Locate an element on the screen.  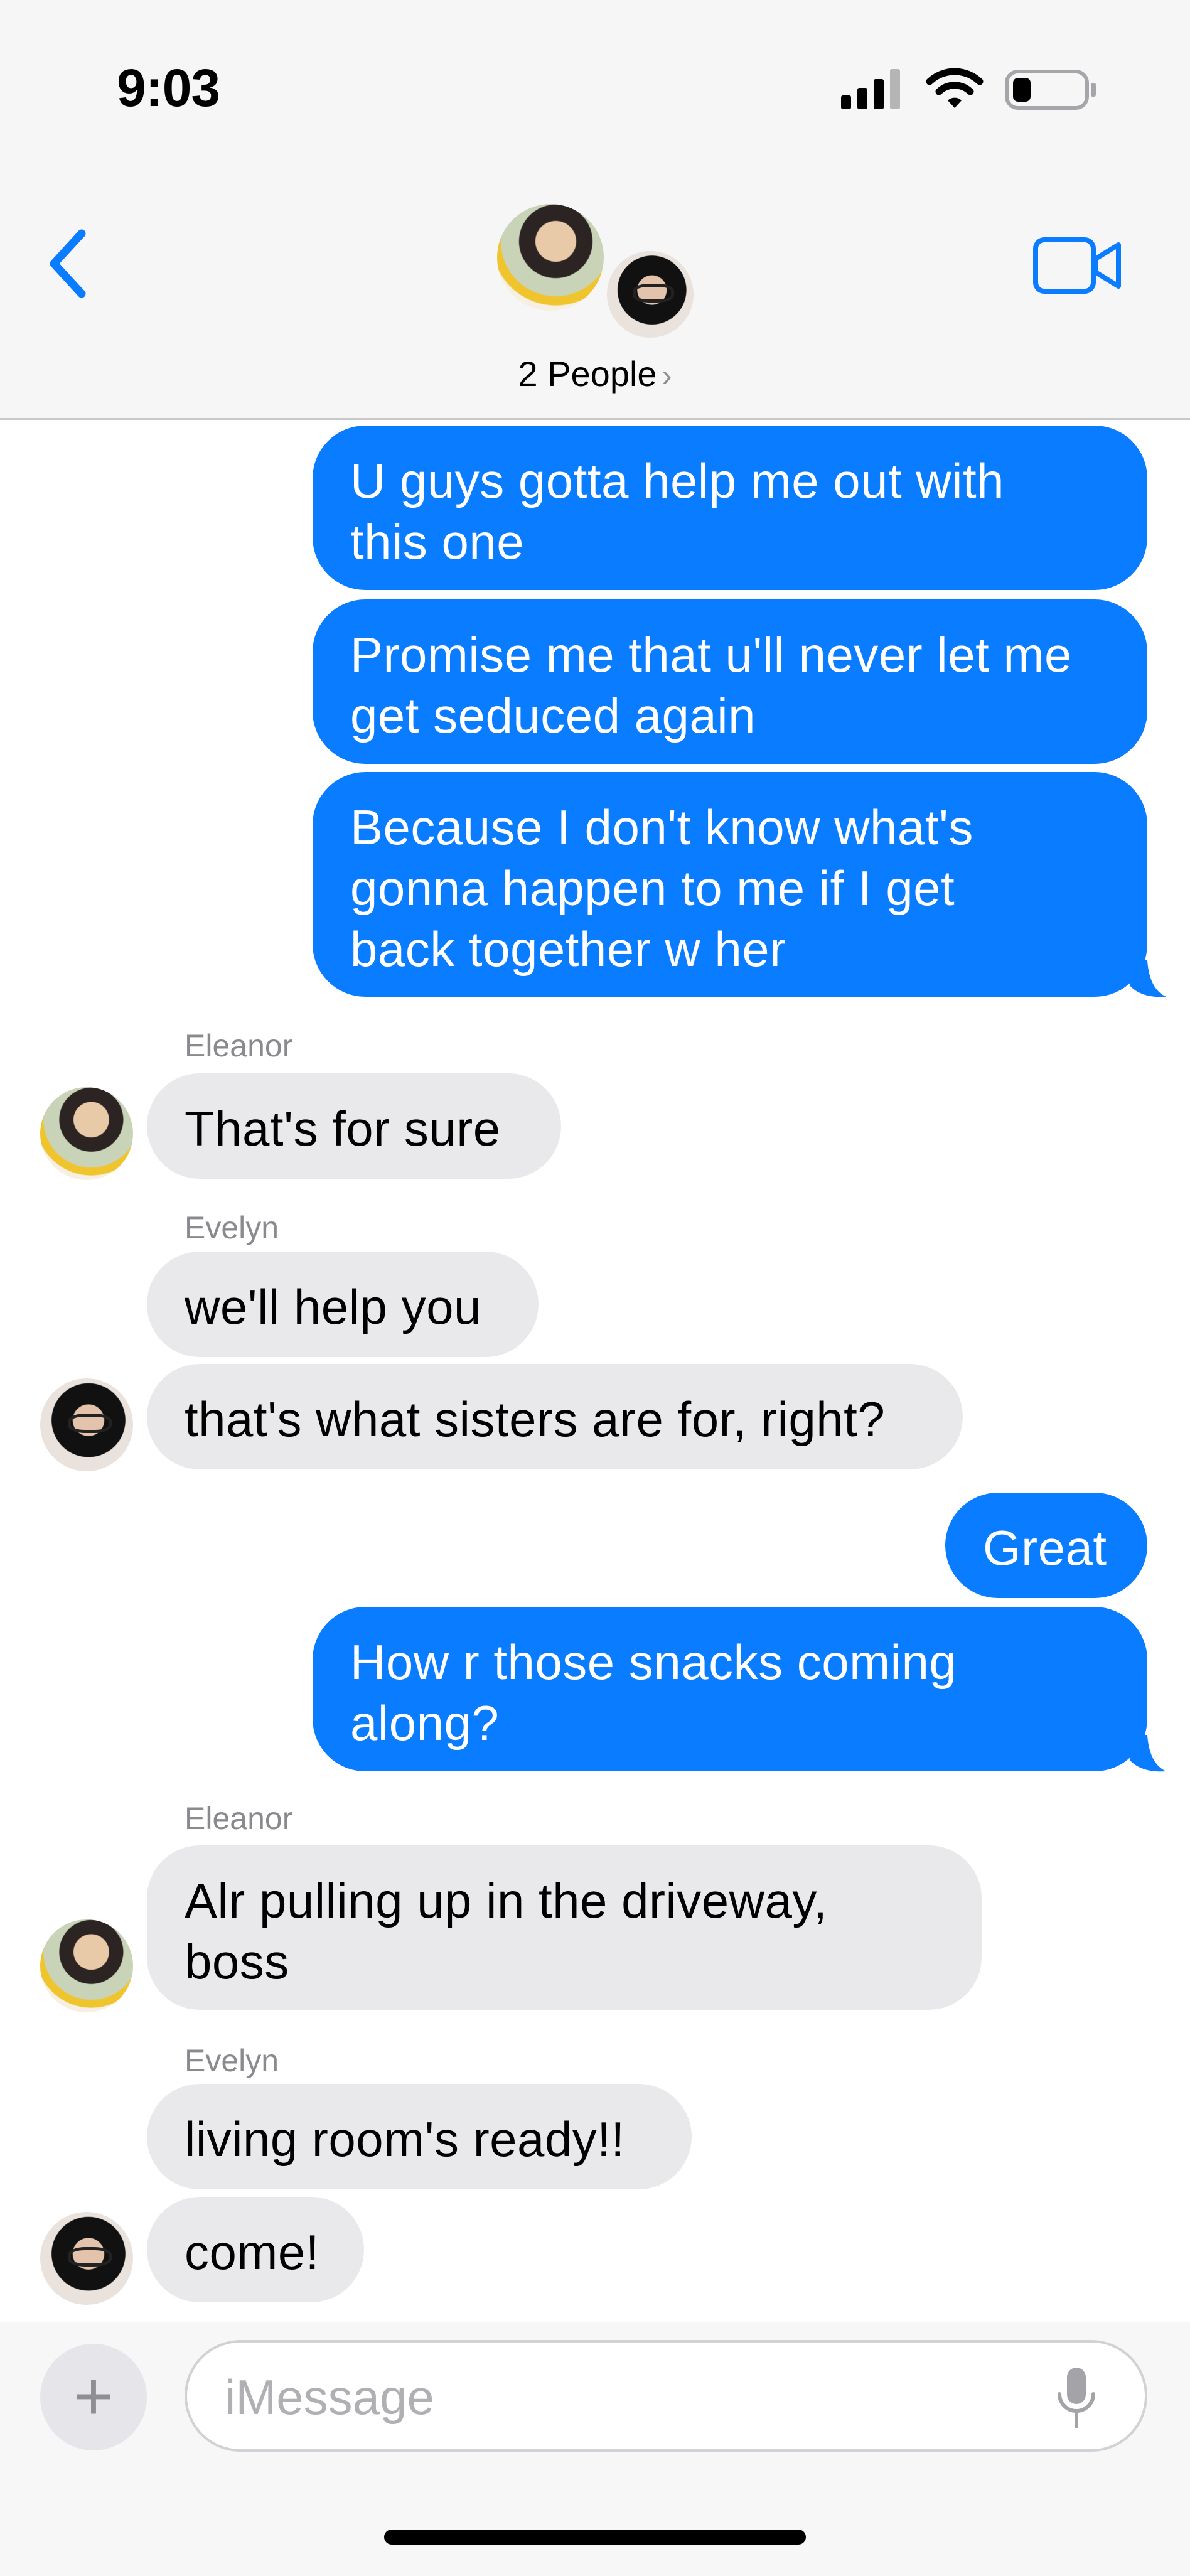
home-indicator is located at coordinates (595, 2537).